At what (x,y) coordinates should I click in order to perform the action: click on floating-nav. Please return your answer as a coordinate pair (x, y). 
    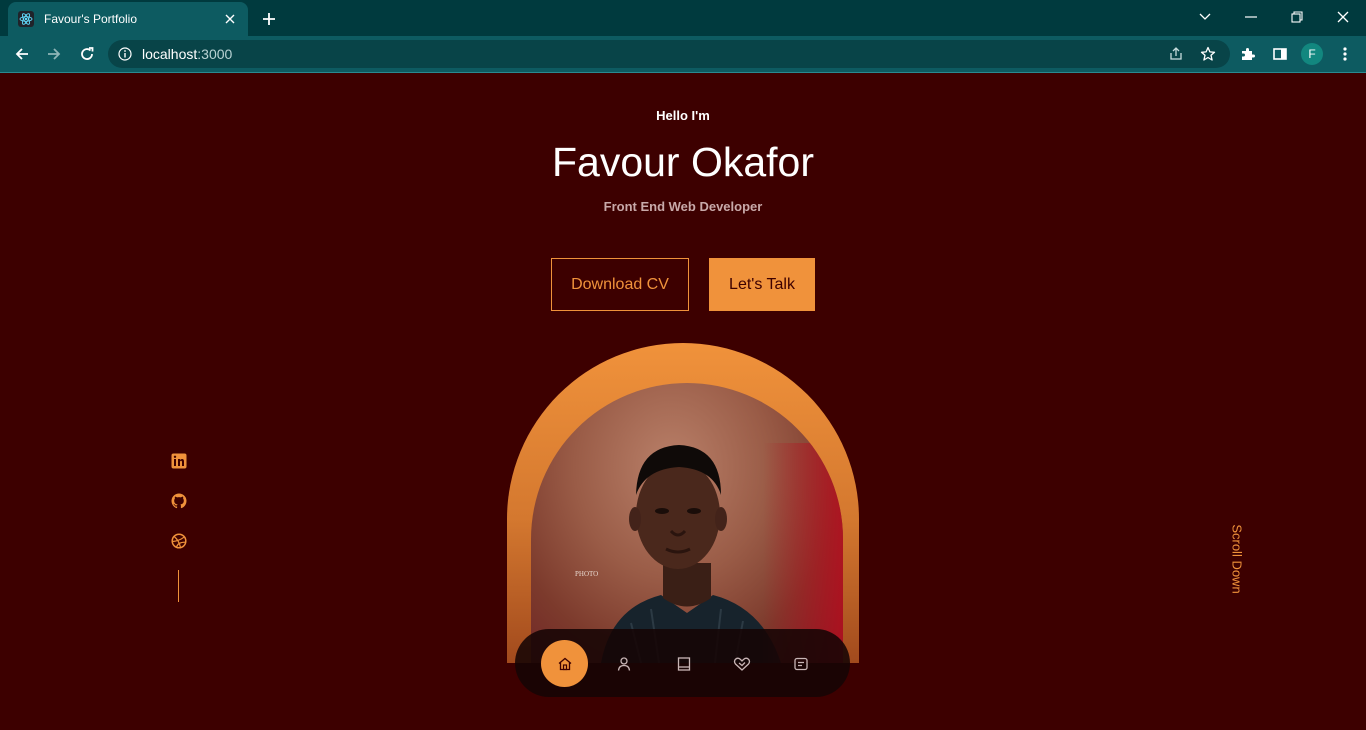
    Looking at the image, I should click on (682, 663).